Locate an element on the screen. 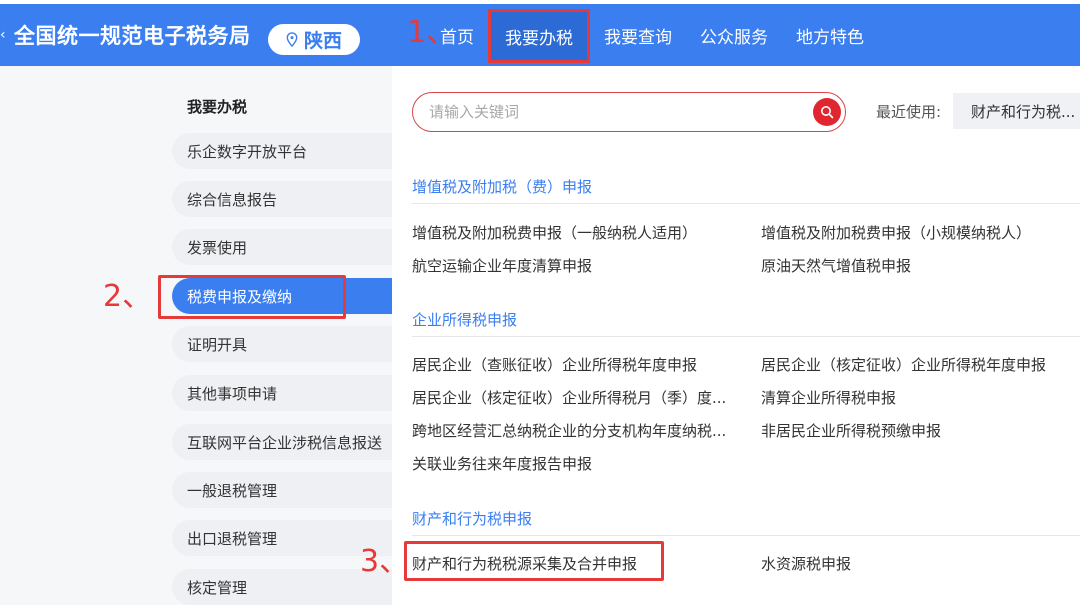 Image resolution: width=1080 pixels, height=605 pixels. sidebar-item-assessment: 核定管理 is located at coordinates (282, 587).